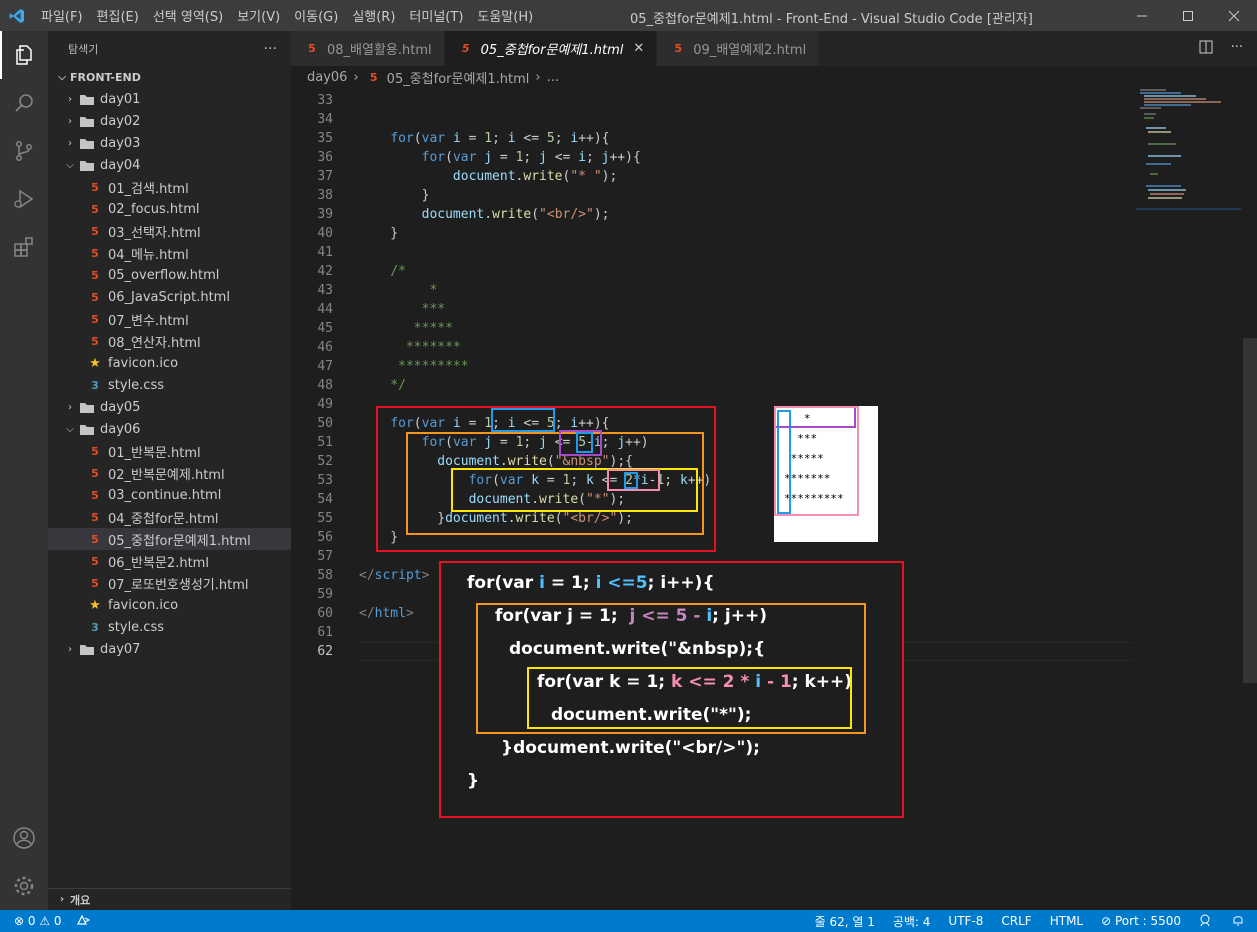 Image resolution: width=1257 pixels, height=932 pixels. I want to click on explorer-icon, so click(24, 55).